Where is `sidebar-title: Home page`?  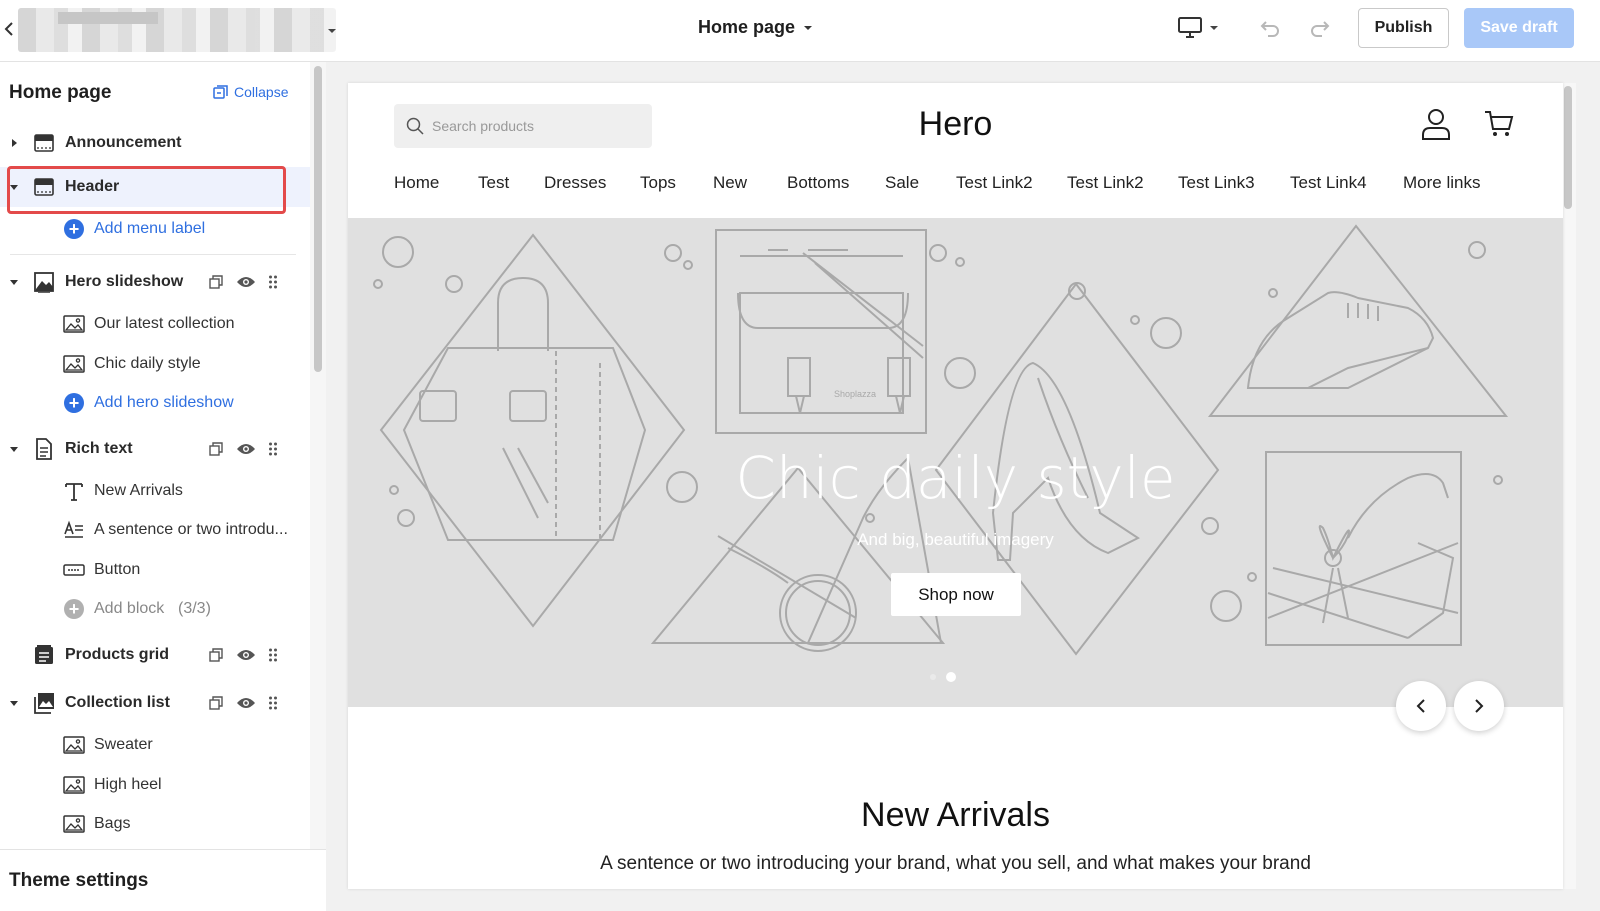 sidebar-title: Home page is located at coordinates (60, 92).